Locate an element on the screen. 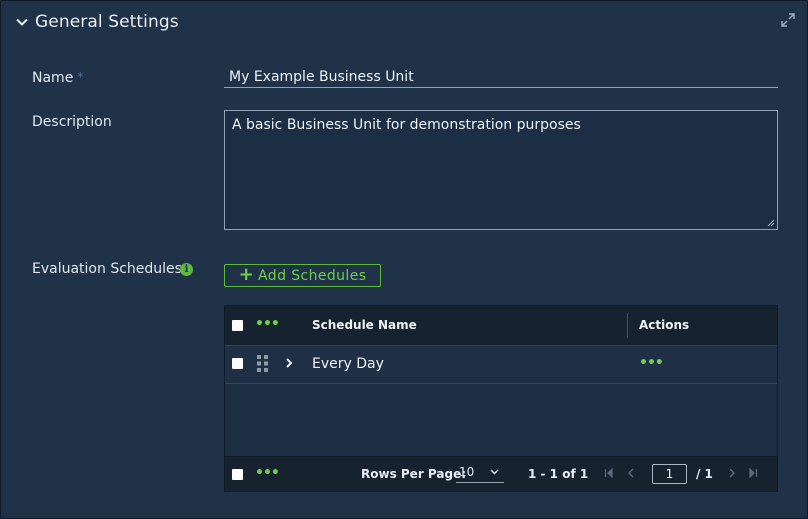 This screenshot has width=808, height=519. name-label-text: Name is located at coordinates (53, 78).